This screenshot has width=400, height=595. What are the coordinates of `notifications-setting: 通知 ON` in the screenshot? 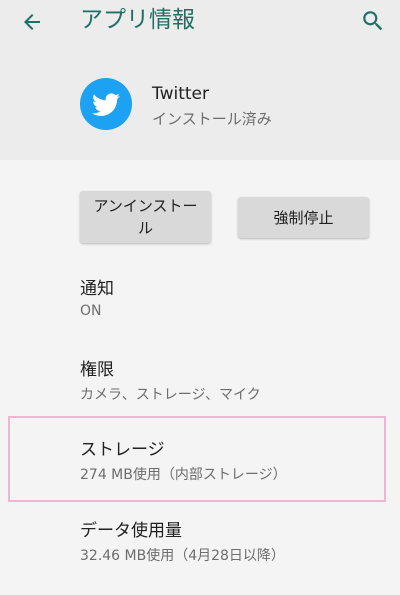 It's located at (97, 296).